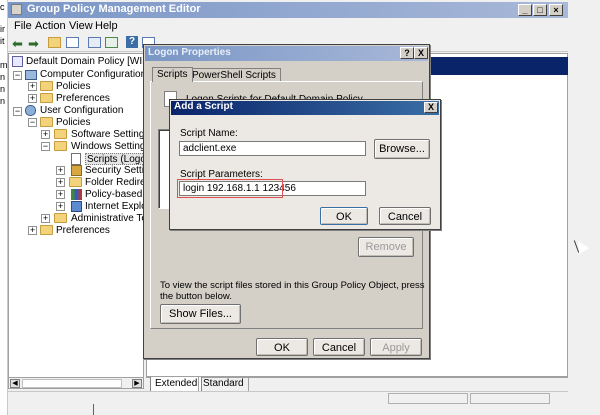 This screenshot has height=415, width=600. I want to click on export-list-icon, so click(111, 42).